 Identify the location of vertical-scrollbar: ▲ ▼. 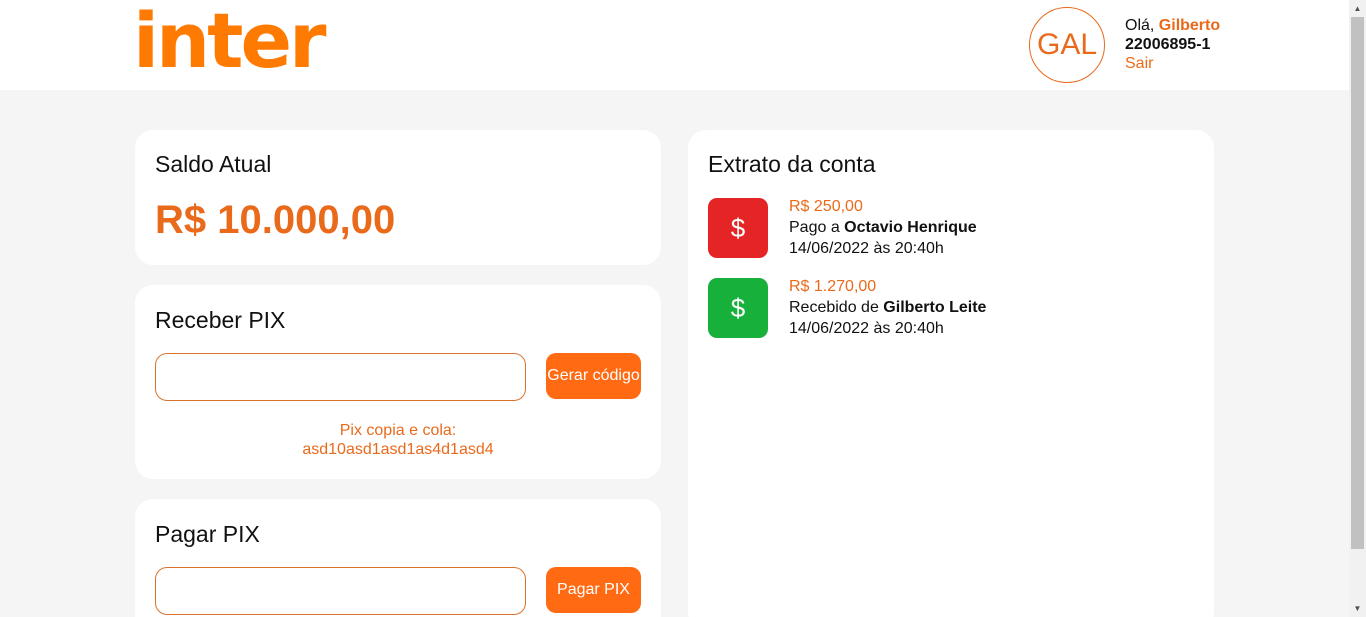
(1357, 308).